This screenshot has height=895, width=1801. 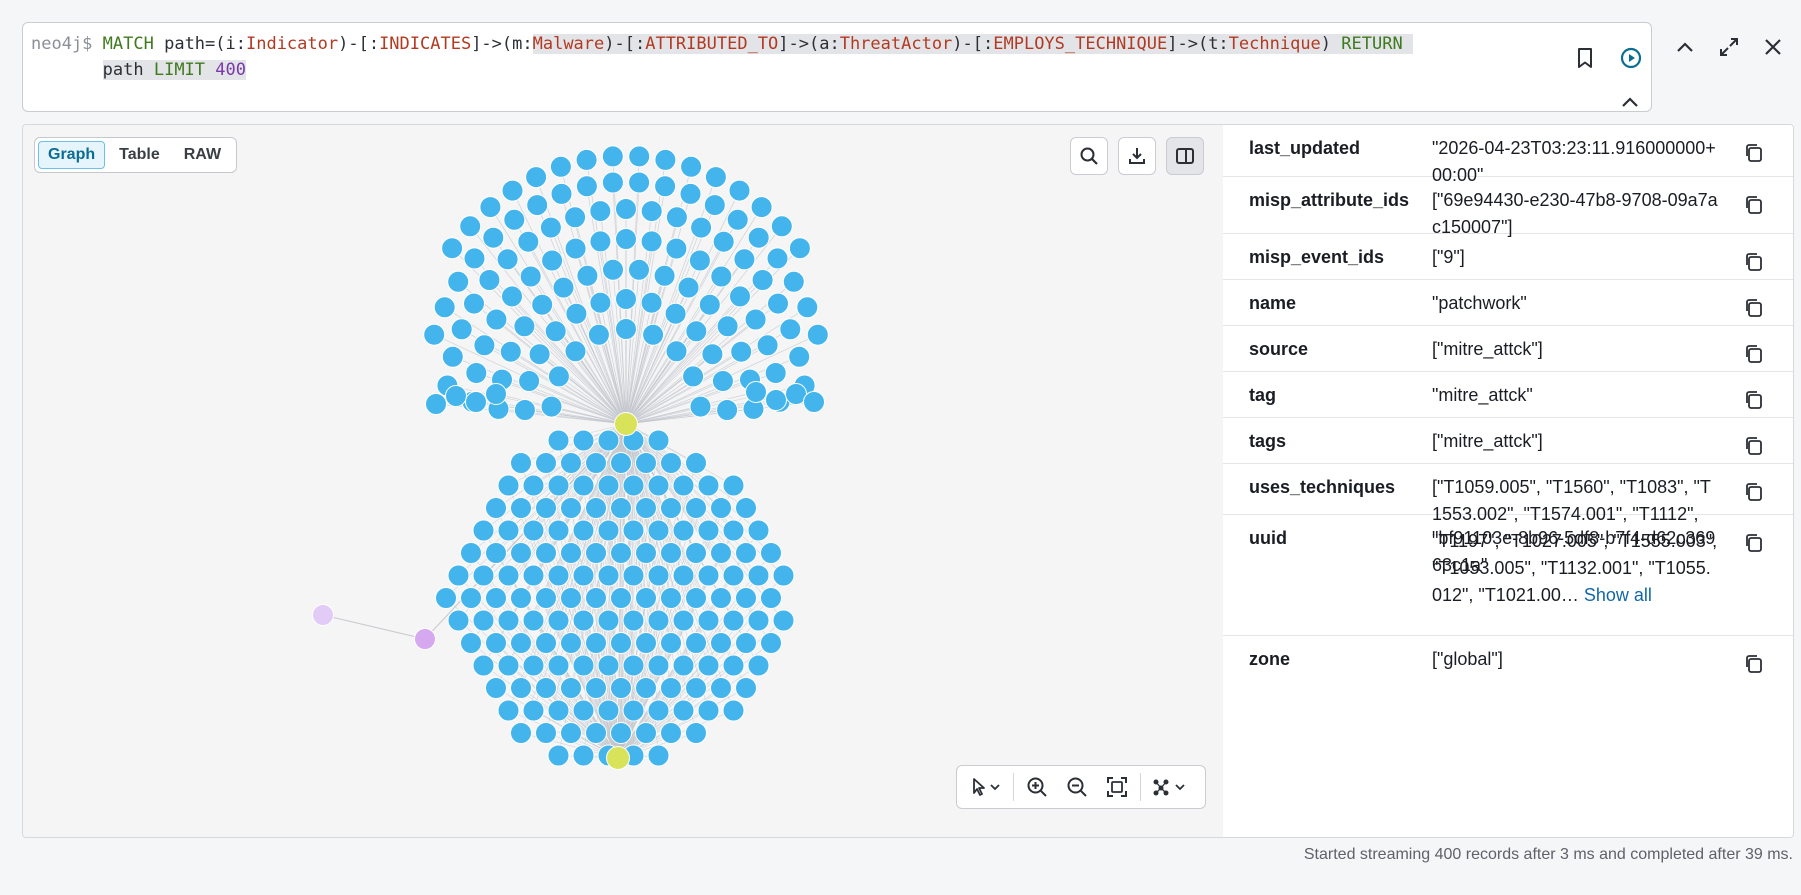 I want to click on download-icon, so click(x=1137, y=156).